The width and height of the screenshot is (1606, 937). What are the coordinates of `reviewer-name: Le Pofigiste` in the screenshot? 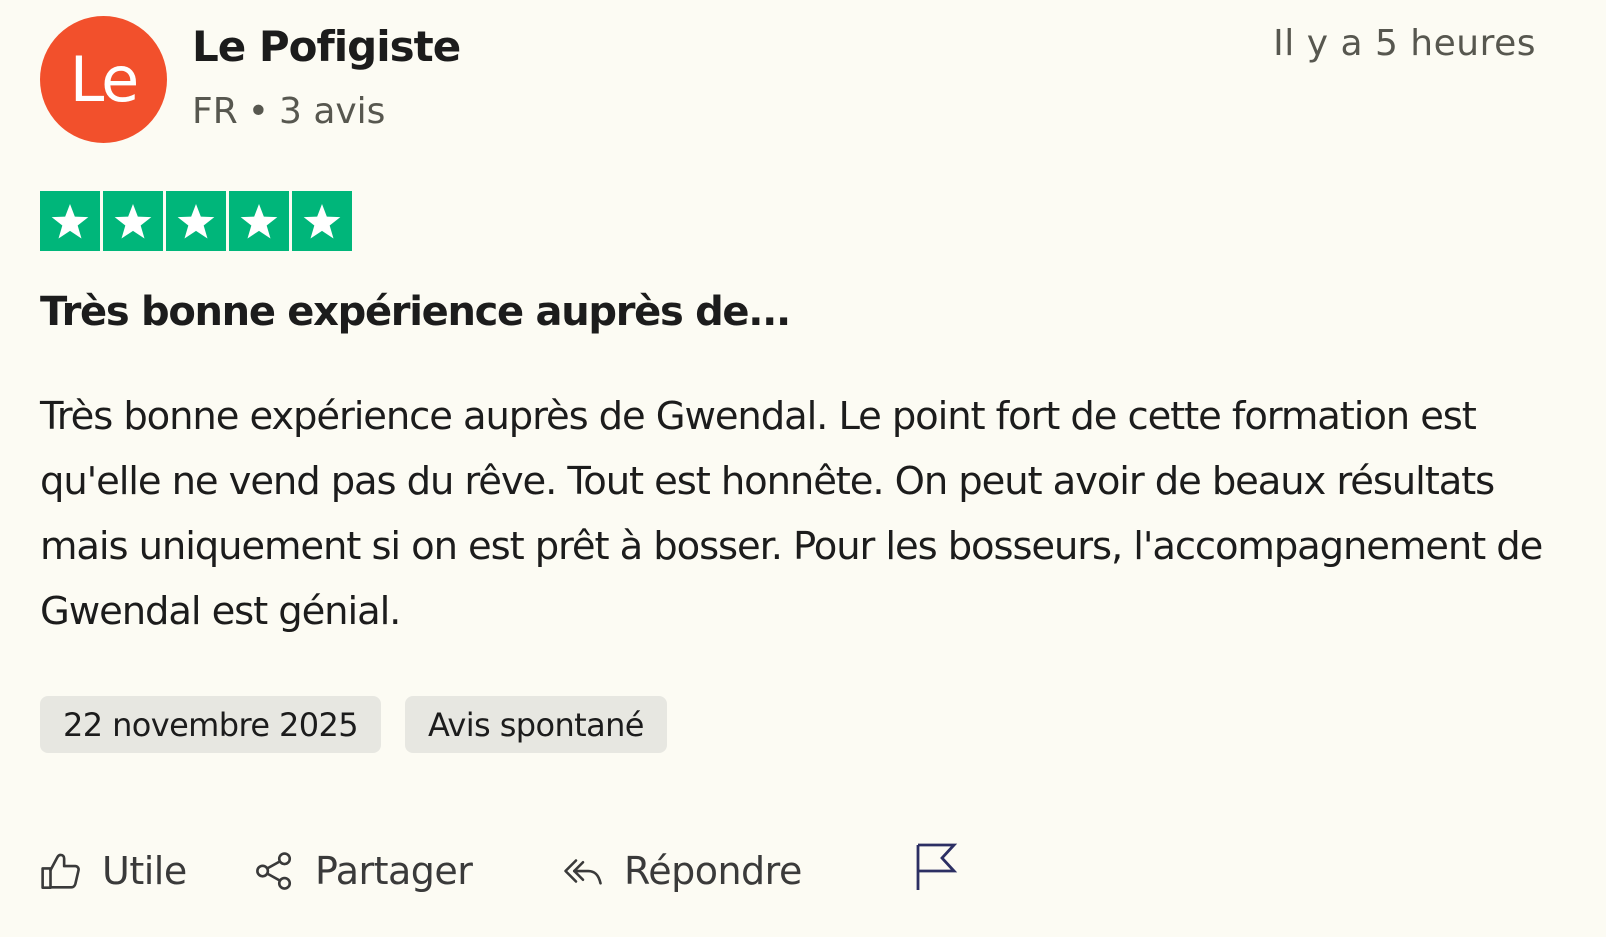 It's located at (326, 47).